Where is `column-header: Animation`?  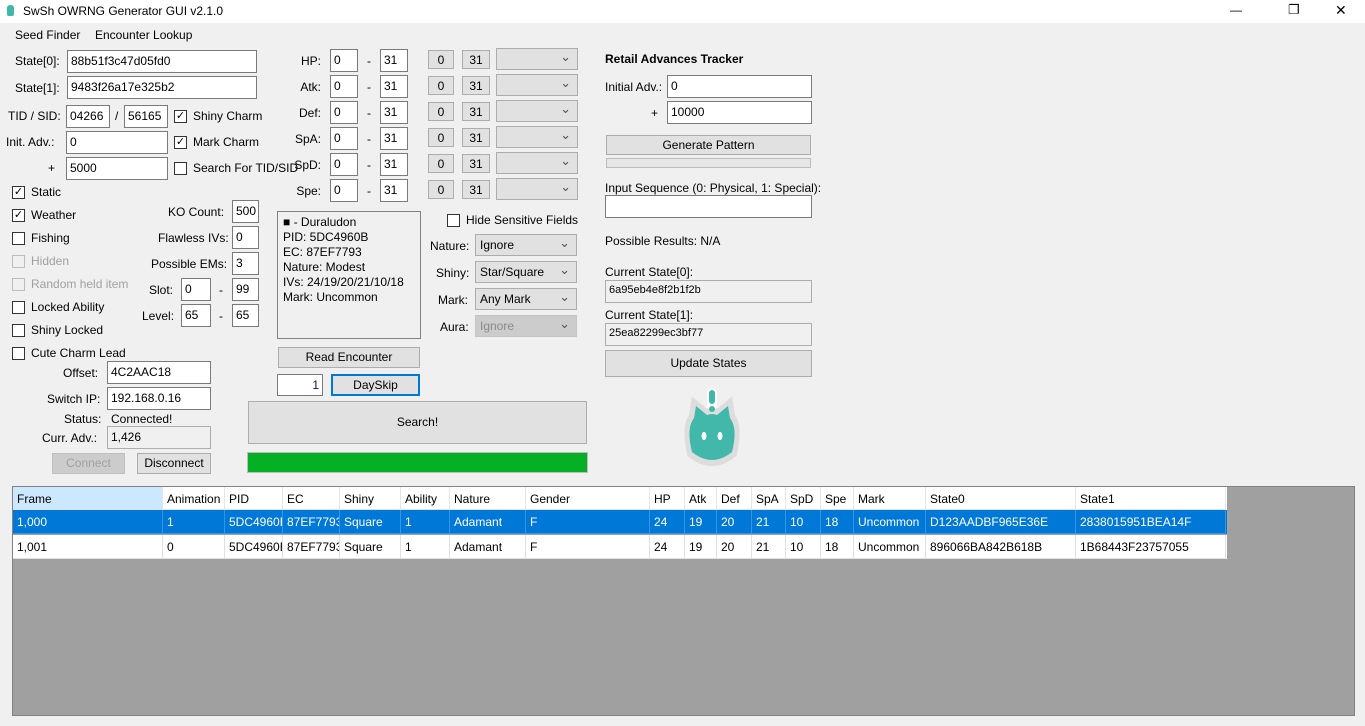 column-header: Animation is located at coordinates (194, 498).